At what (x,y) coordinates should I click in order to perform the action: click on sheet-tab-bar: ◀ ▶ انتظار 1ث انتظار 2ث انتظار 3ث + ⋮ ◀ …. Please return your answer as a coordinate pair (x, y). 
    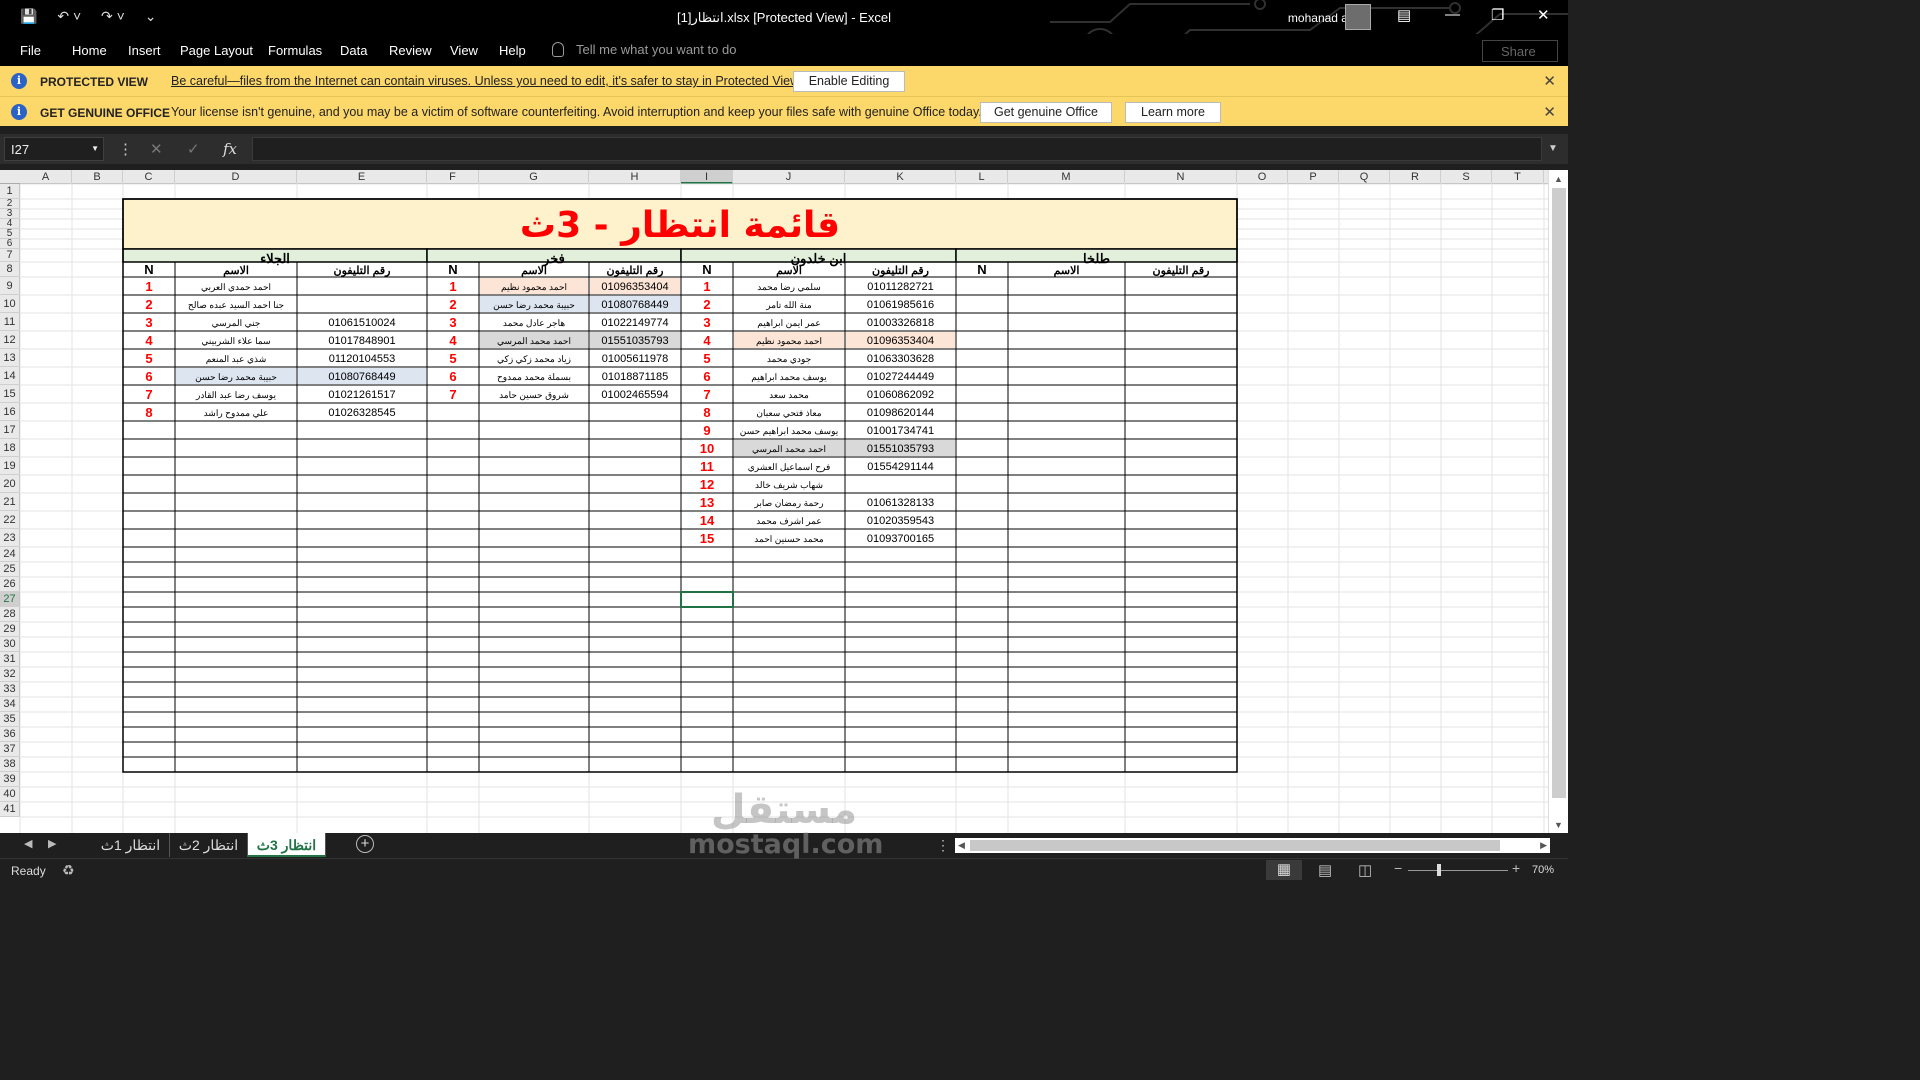
    Looking at the image, I should click on (784, 845).